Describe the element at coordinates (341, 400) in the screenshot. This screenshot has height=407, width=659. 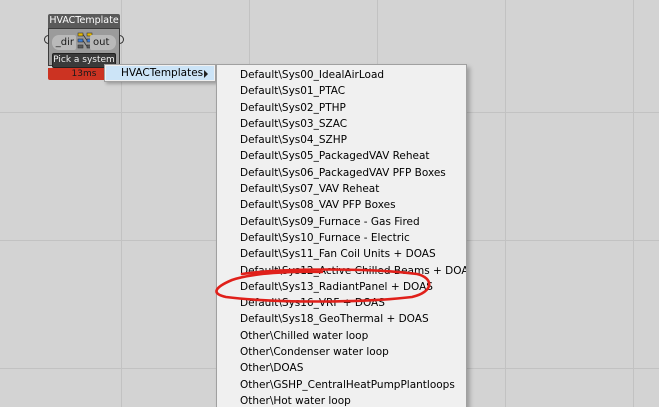
I see `list-item: Other\Hot water loop` at that location.